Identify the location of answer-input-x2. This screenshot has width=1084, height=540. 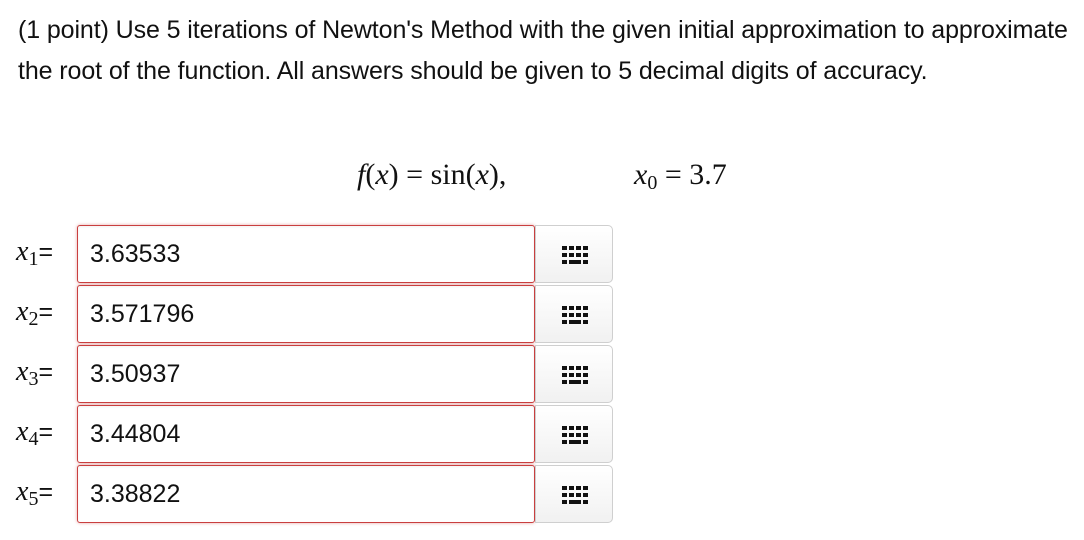
(306, 314).